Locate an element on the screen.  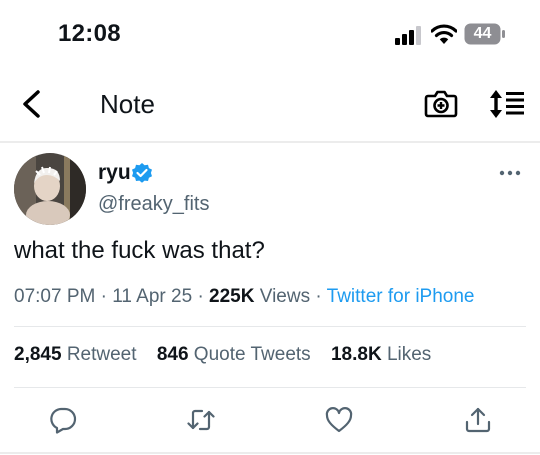
quotes-count: 846 is located at coordinates (172, 354).